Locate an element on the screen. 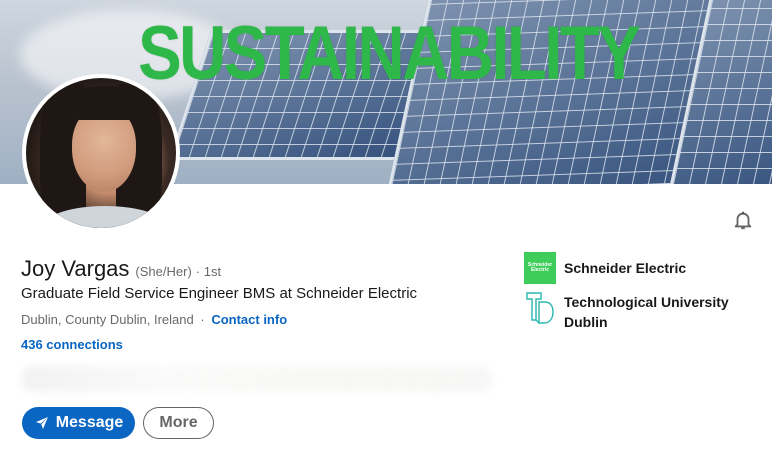  bell-icon is located at coordinates (743, 220).